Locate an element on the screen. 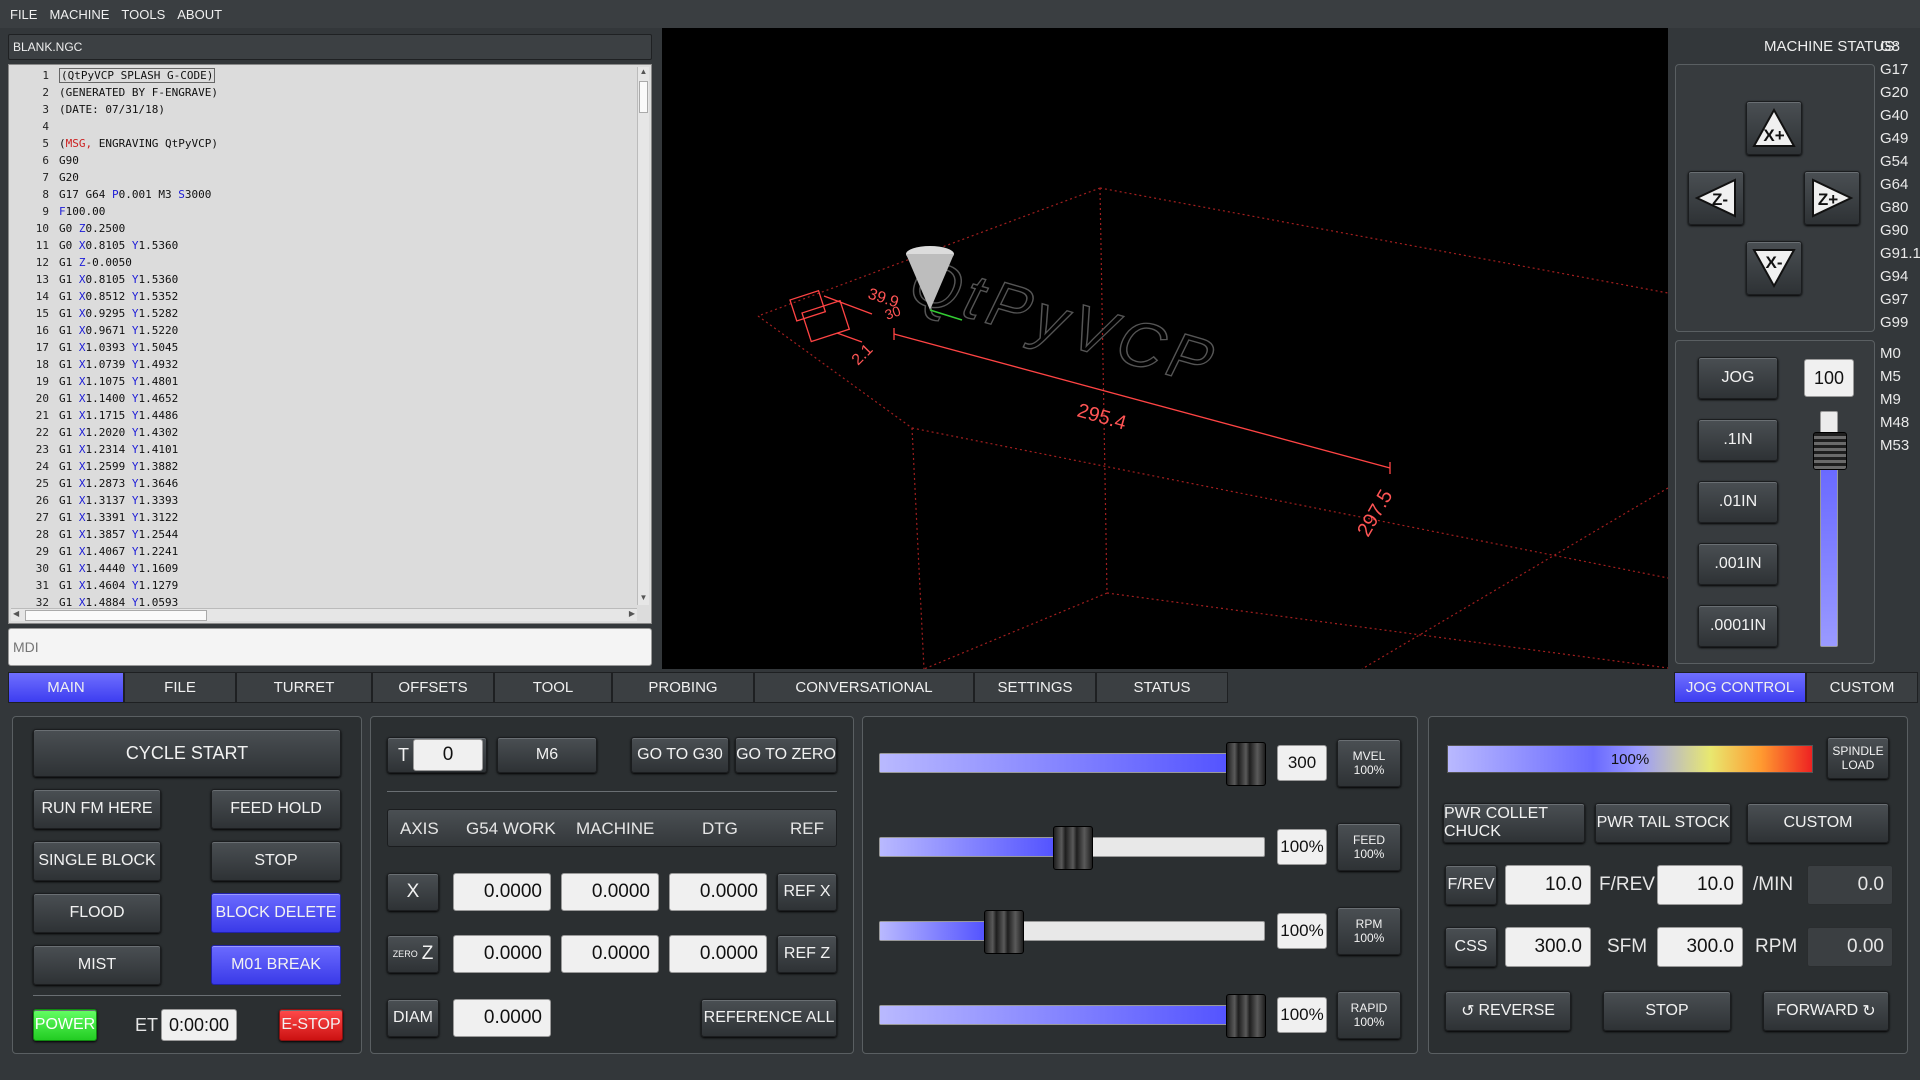 The image size is (1920, 1080). stop-button: STOP is located at coordinates (276, 861).